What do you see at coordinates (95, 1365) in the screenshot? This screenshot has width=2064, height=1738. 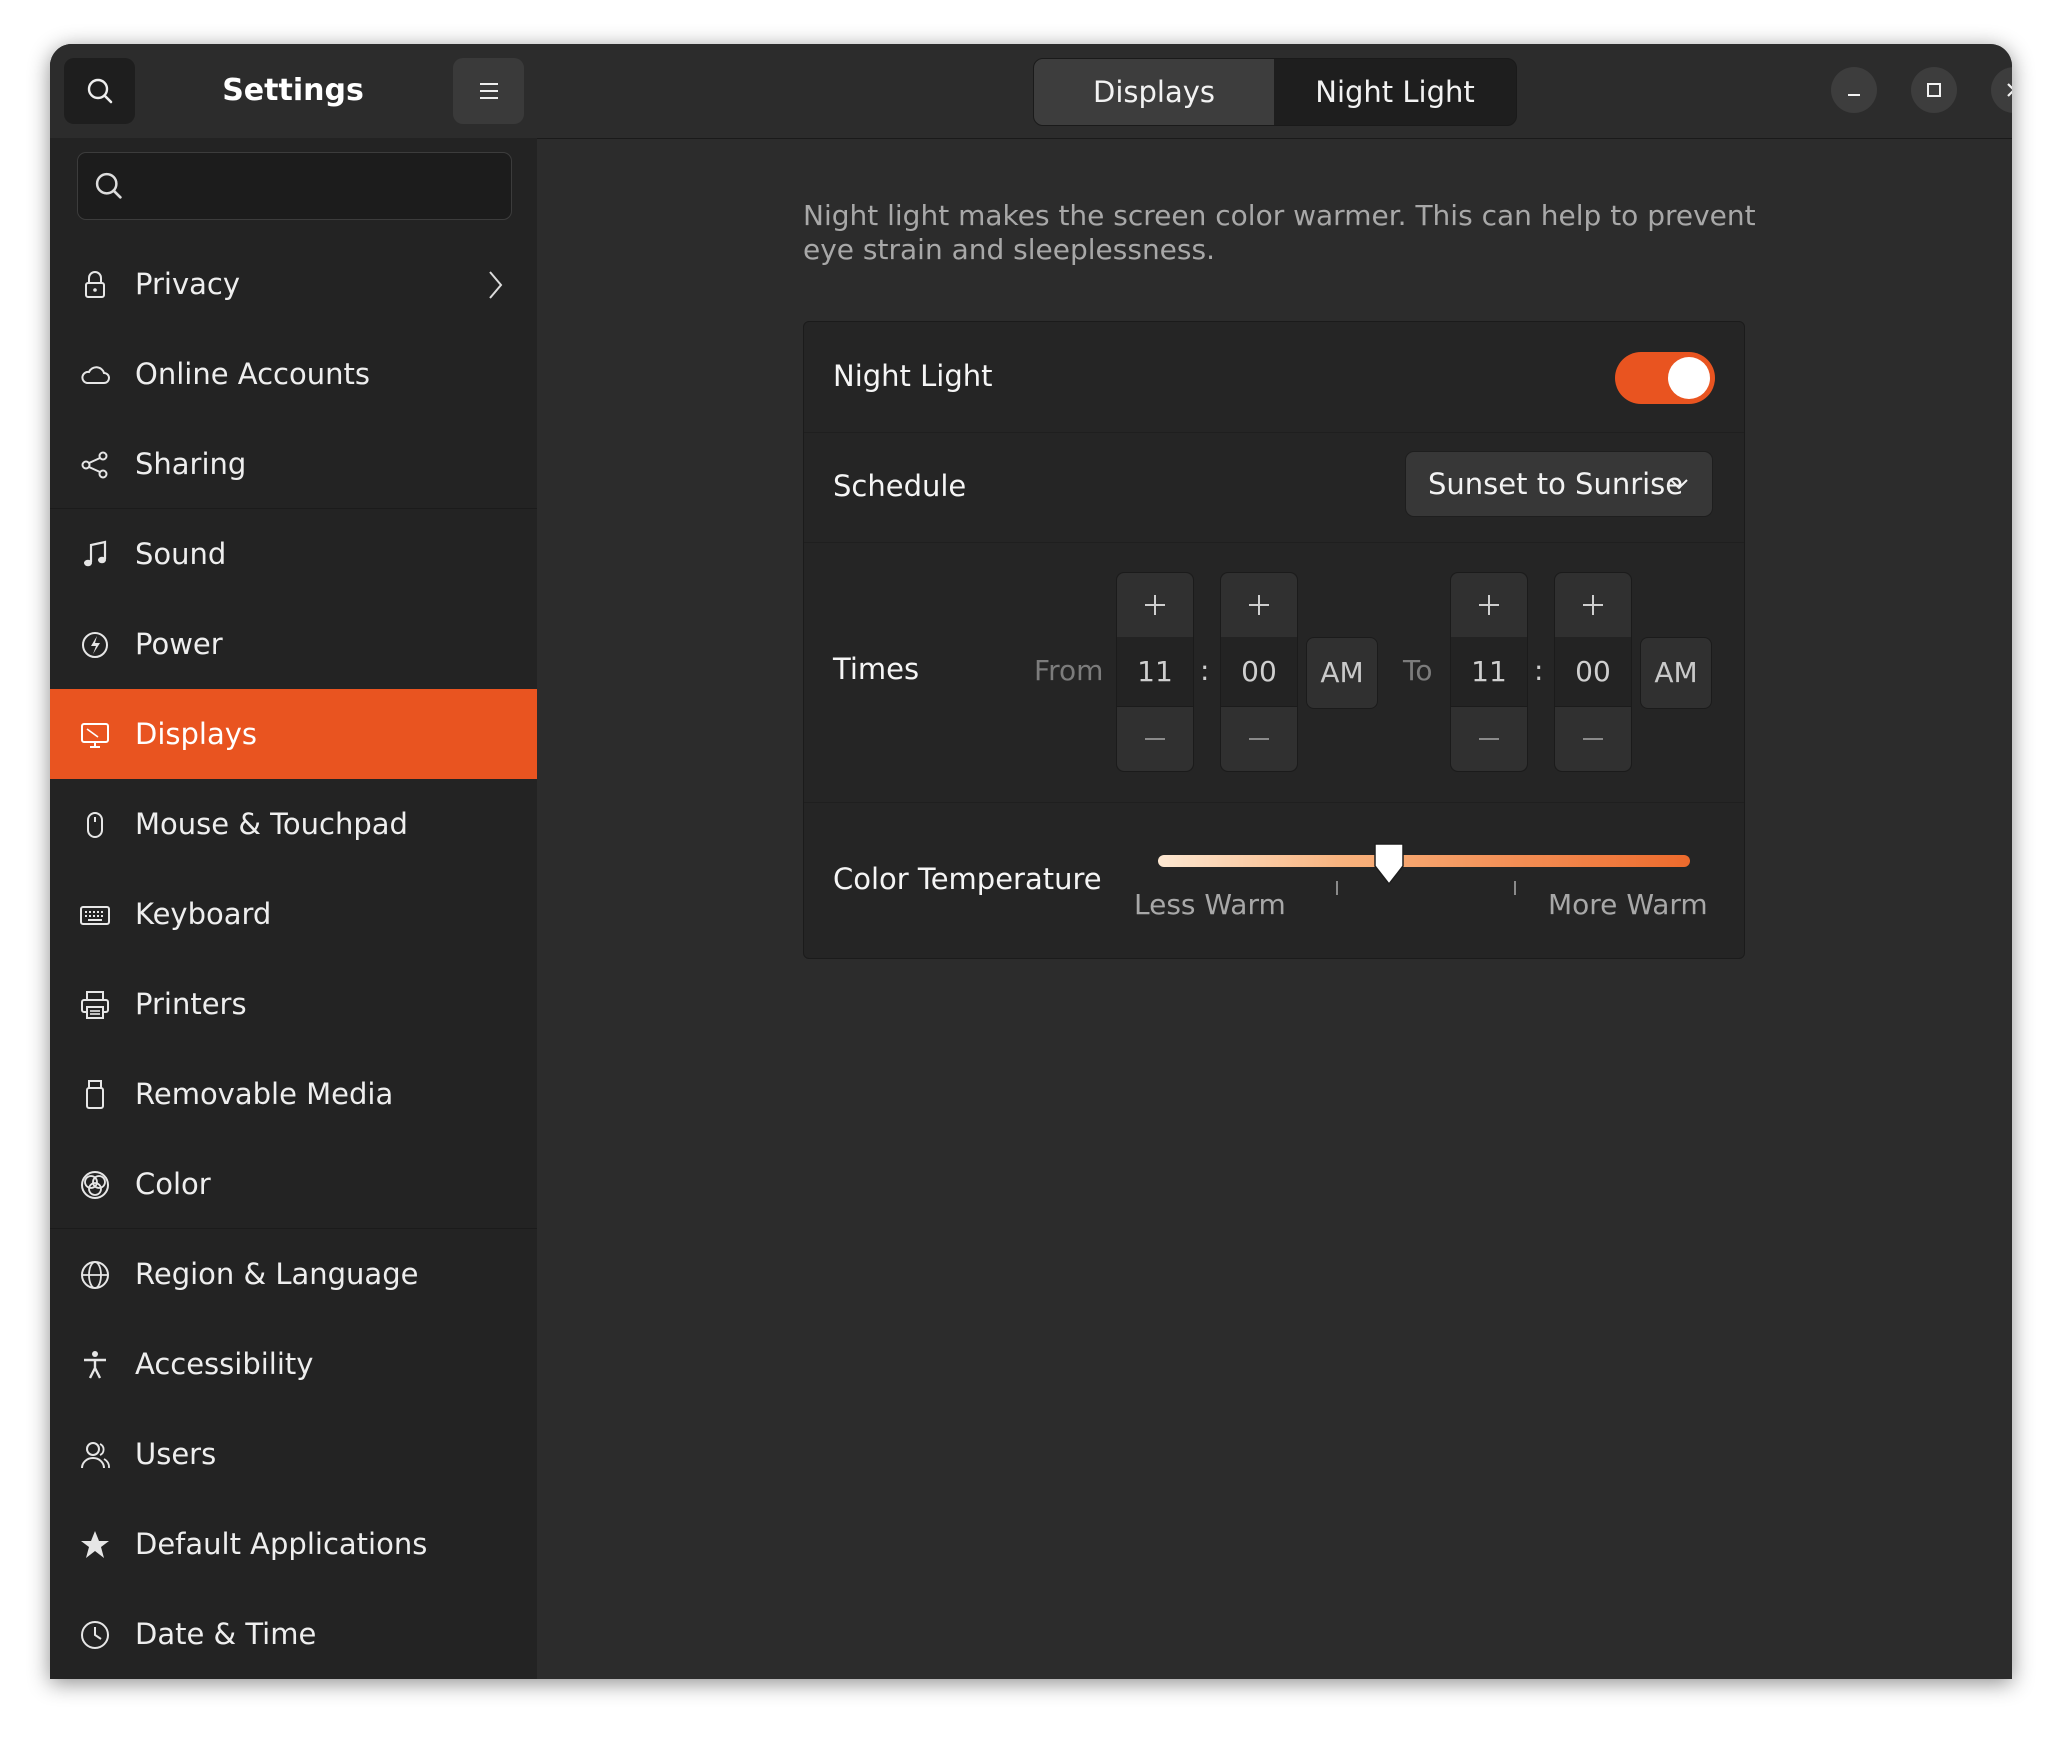 I see `accessibility-icon` at bounding box center [95, 1365].